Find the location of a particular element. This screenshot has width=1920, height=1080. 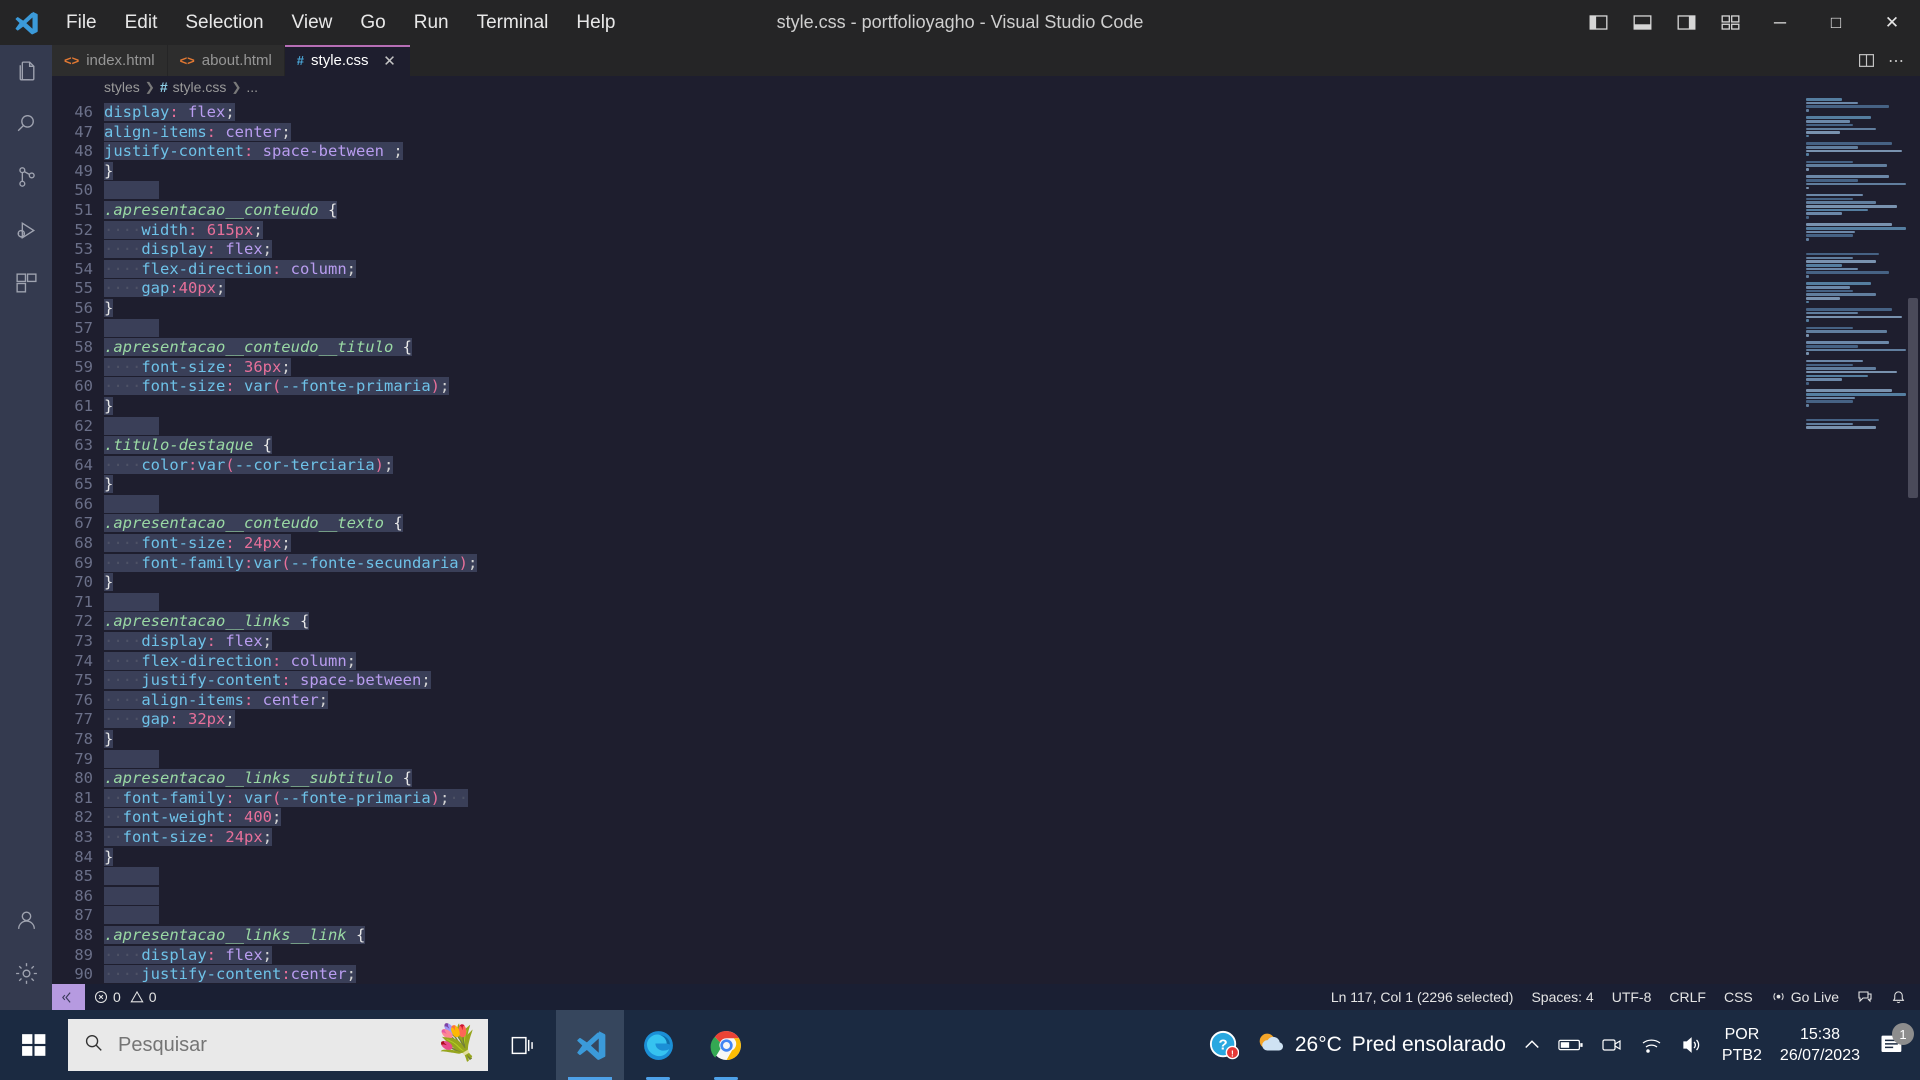

code-line: justify-content: space-between ; is located at coordinates (1012, 152).